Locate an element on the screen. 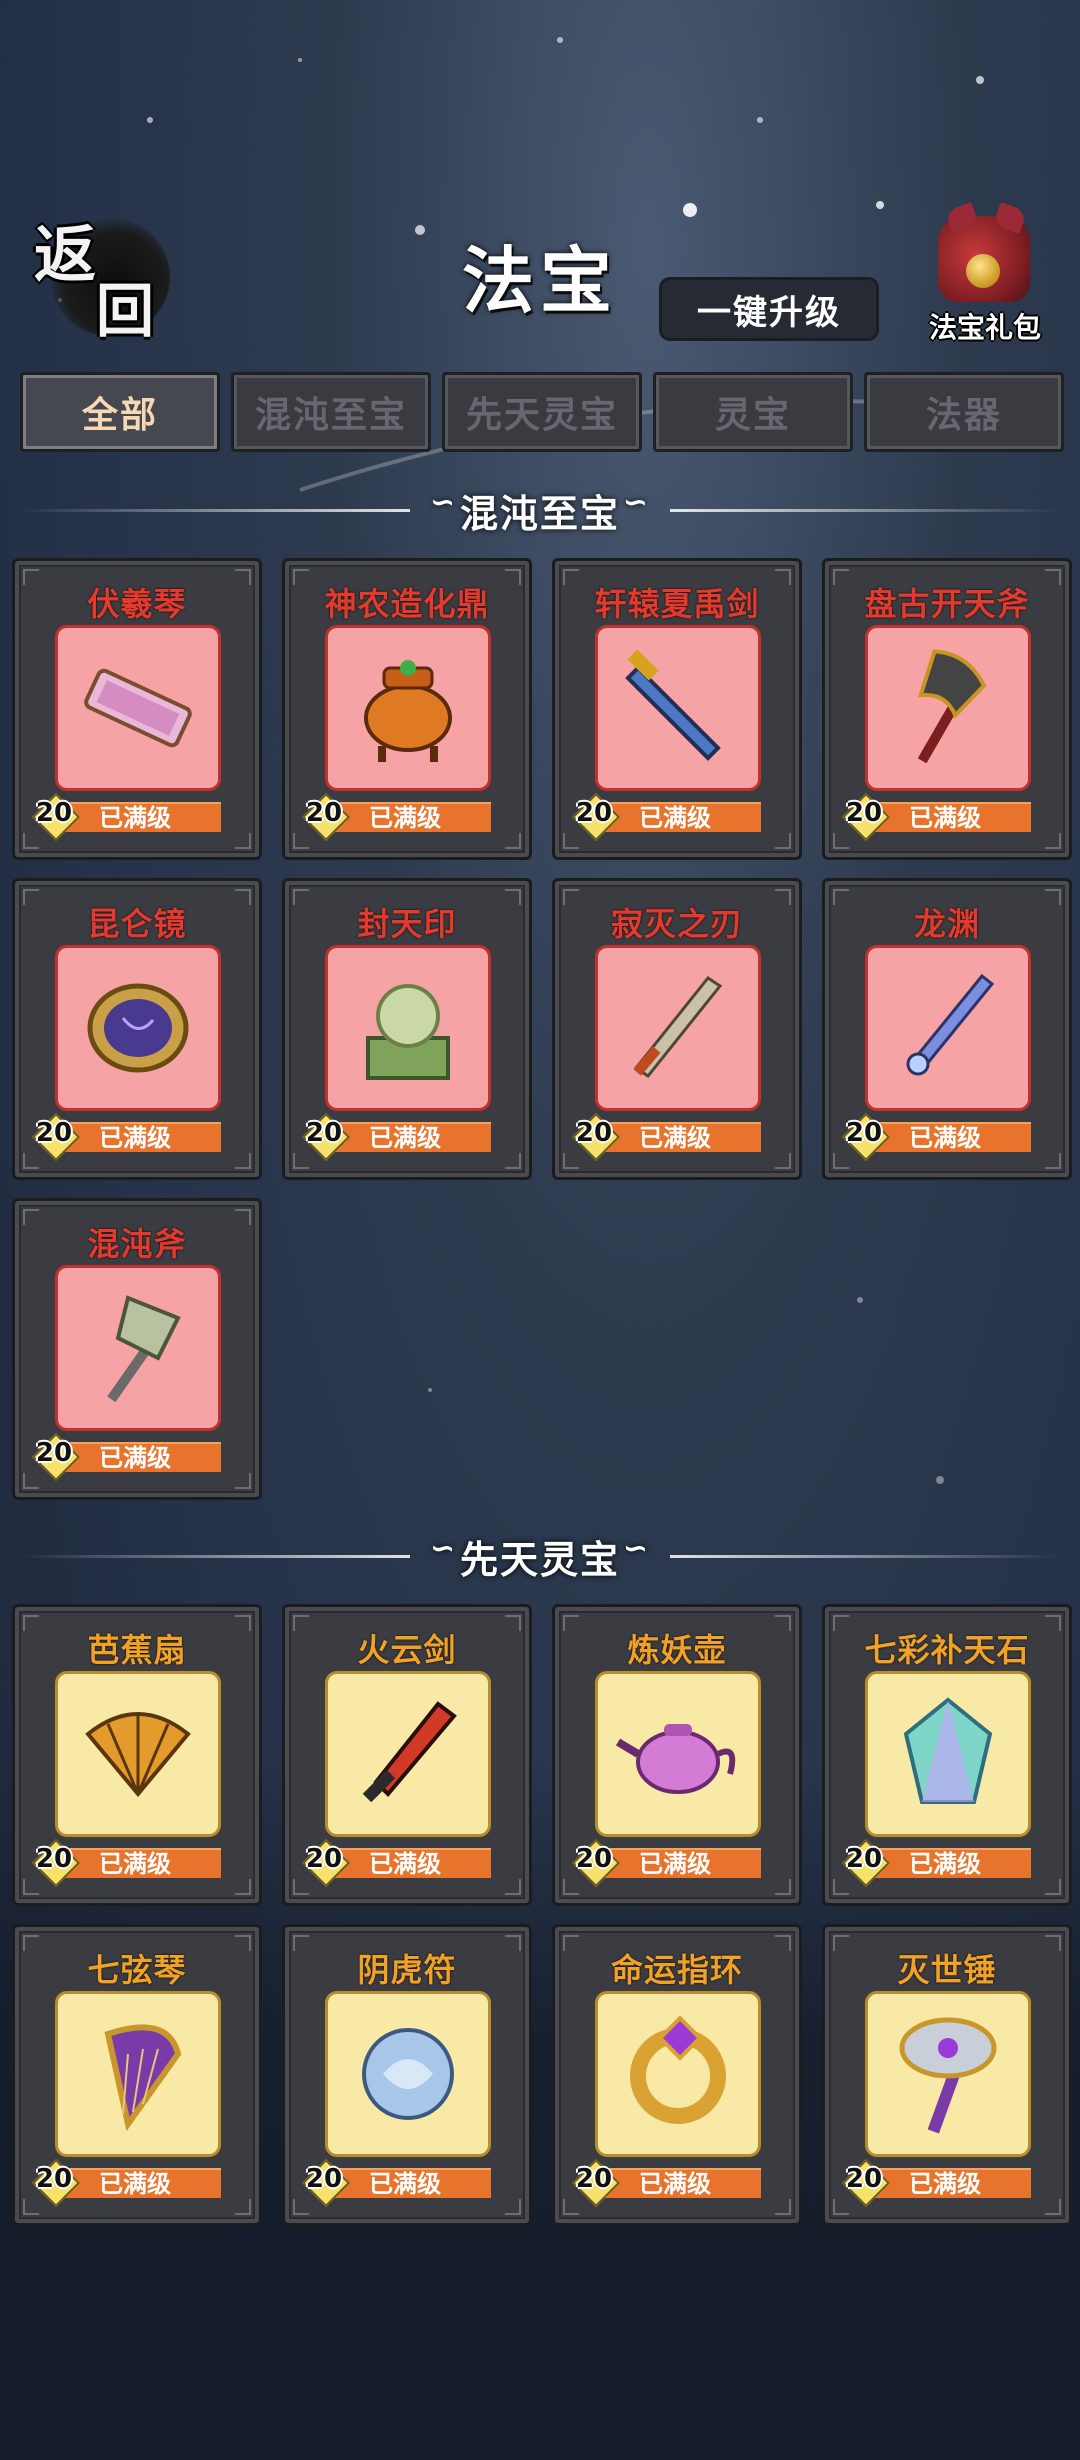  treasure-name: 七彩补天石 is located at coordinates (947, 1650).